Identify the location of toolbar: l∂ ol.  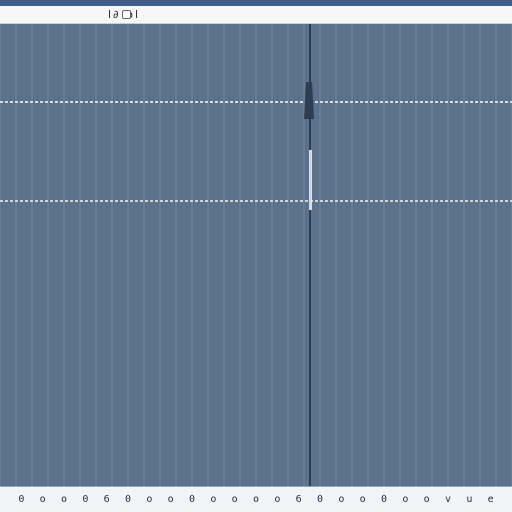
(256, 15).